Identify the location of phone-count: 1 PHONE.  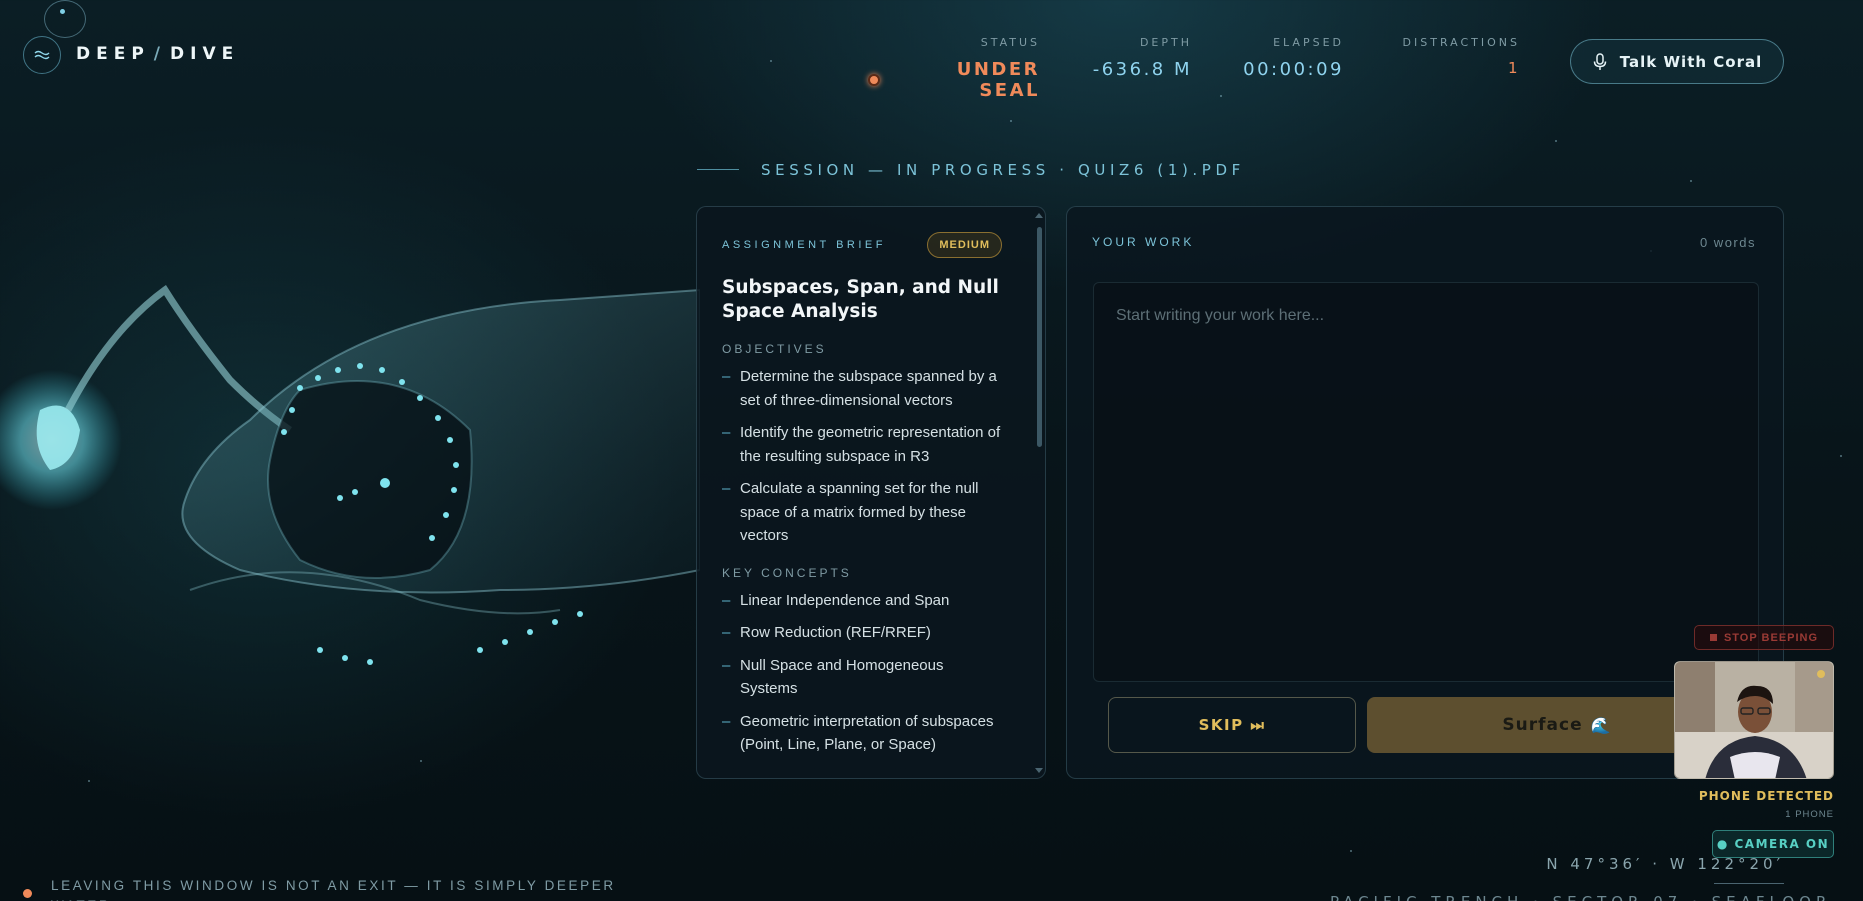
(1809, 814).